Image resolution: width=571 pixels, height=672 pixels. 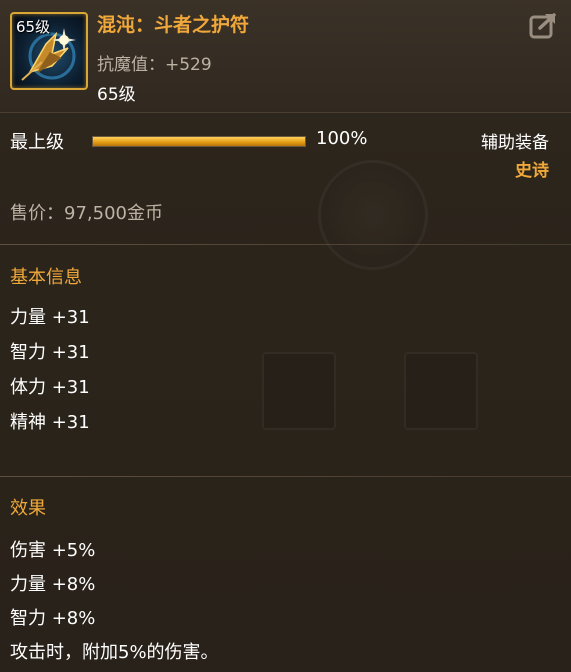 I want to click on item-name: 混沌：斗者之护符, so click(x=173, y=25).